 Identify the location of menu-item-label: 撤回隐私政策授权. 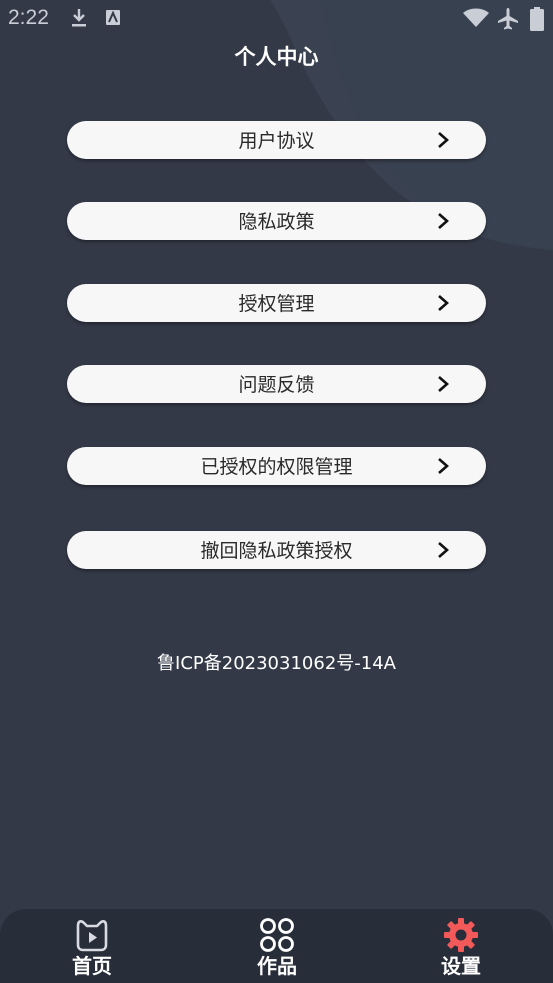
(276, 551).